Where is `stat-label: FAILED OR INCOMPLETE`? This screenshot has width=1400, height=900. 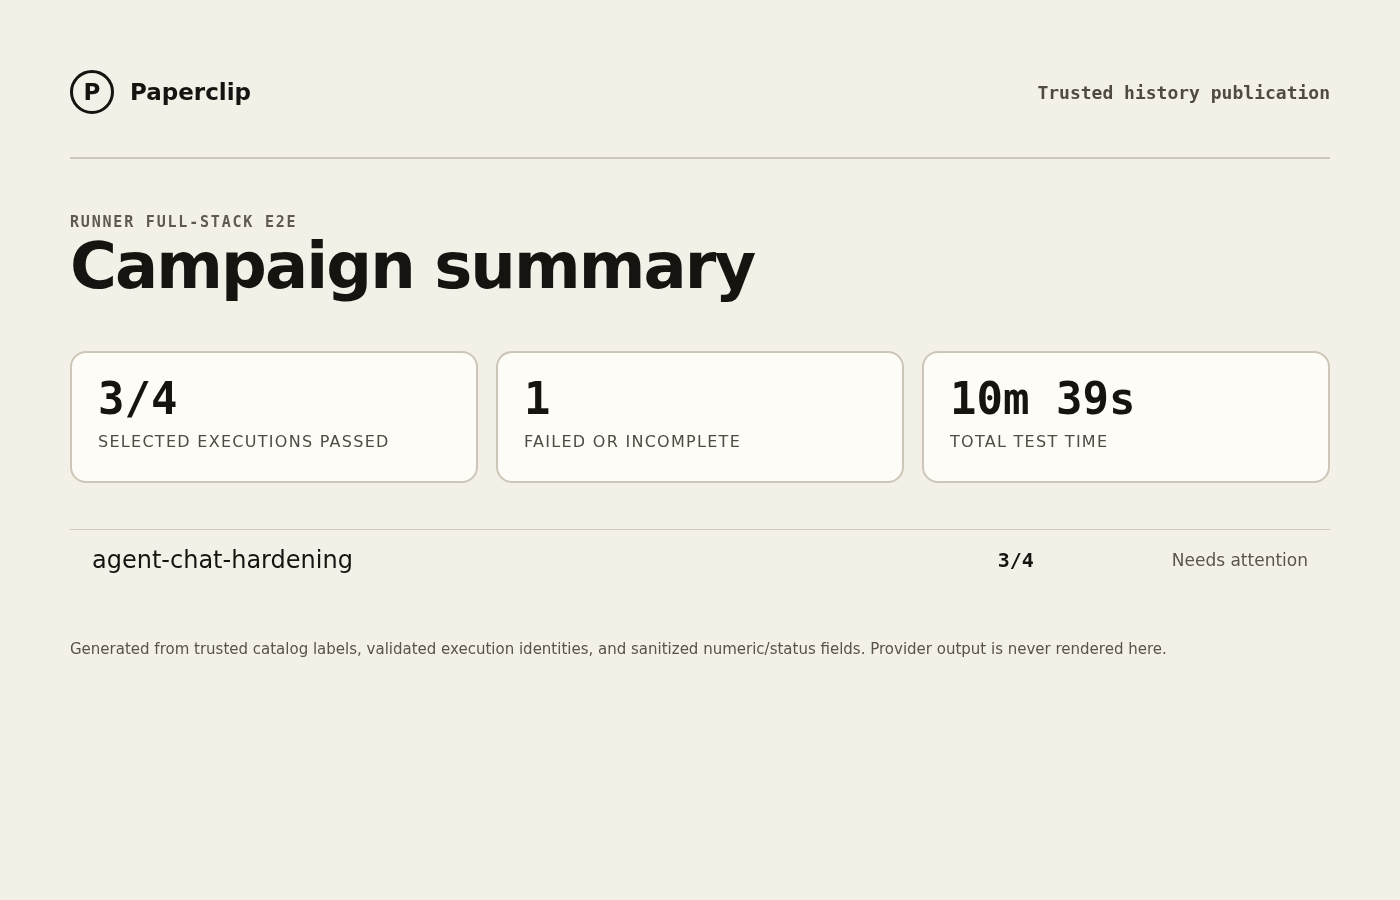 stat-label: FAILED OR INCOMPLETE is located at coordinates (633, 441).